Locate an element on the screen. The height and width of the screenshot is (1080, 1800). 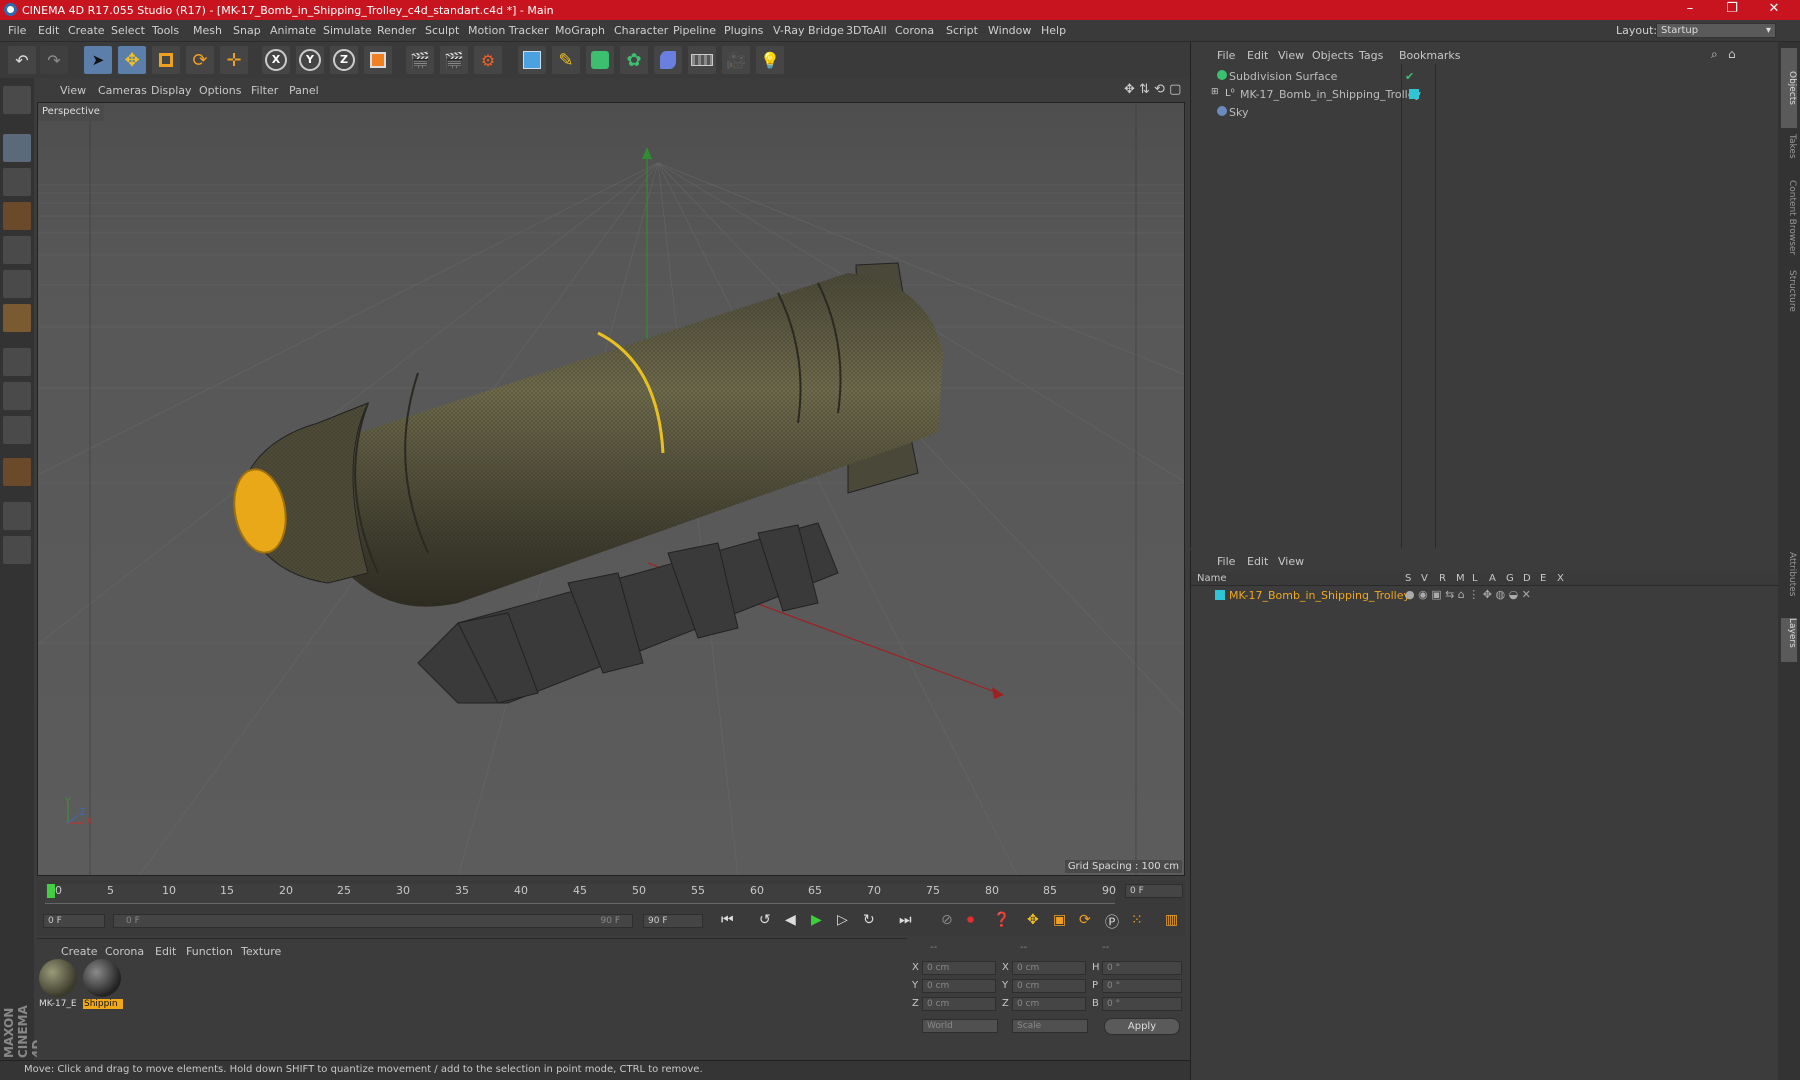
menu-mograph: MoGraph is located at coordinates (580, 30).